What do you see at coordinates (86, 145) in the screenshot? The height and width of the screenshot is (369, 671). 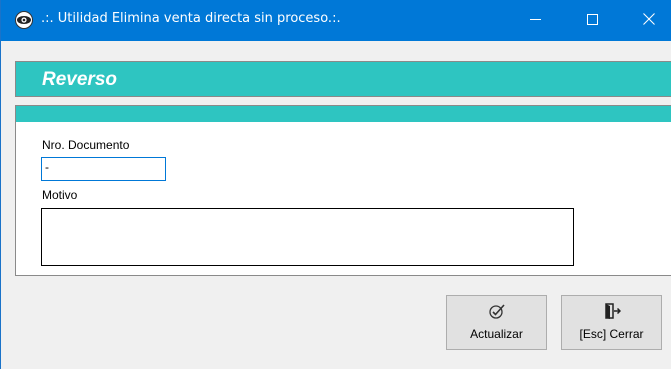 I see `doc-number-label: Nro. Documento` at bounding box center [86, 145].